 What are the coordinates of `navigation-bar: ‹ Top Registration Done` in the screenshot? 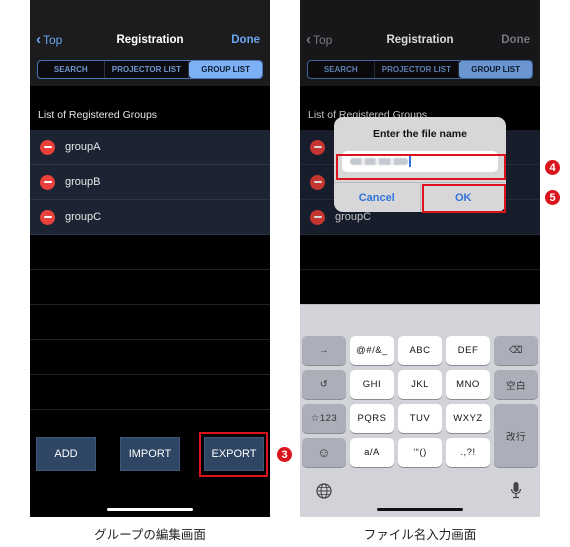 It's located at (150, 41).